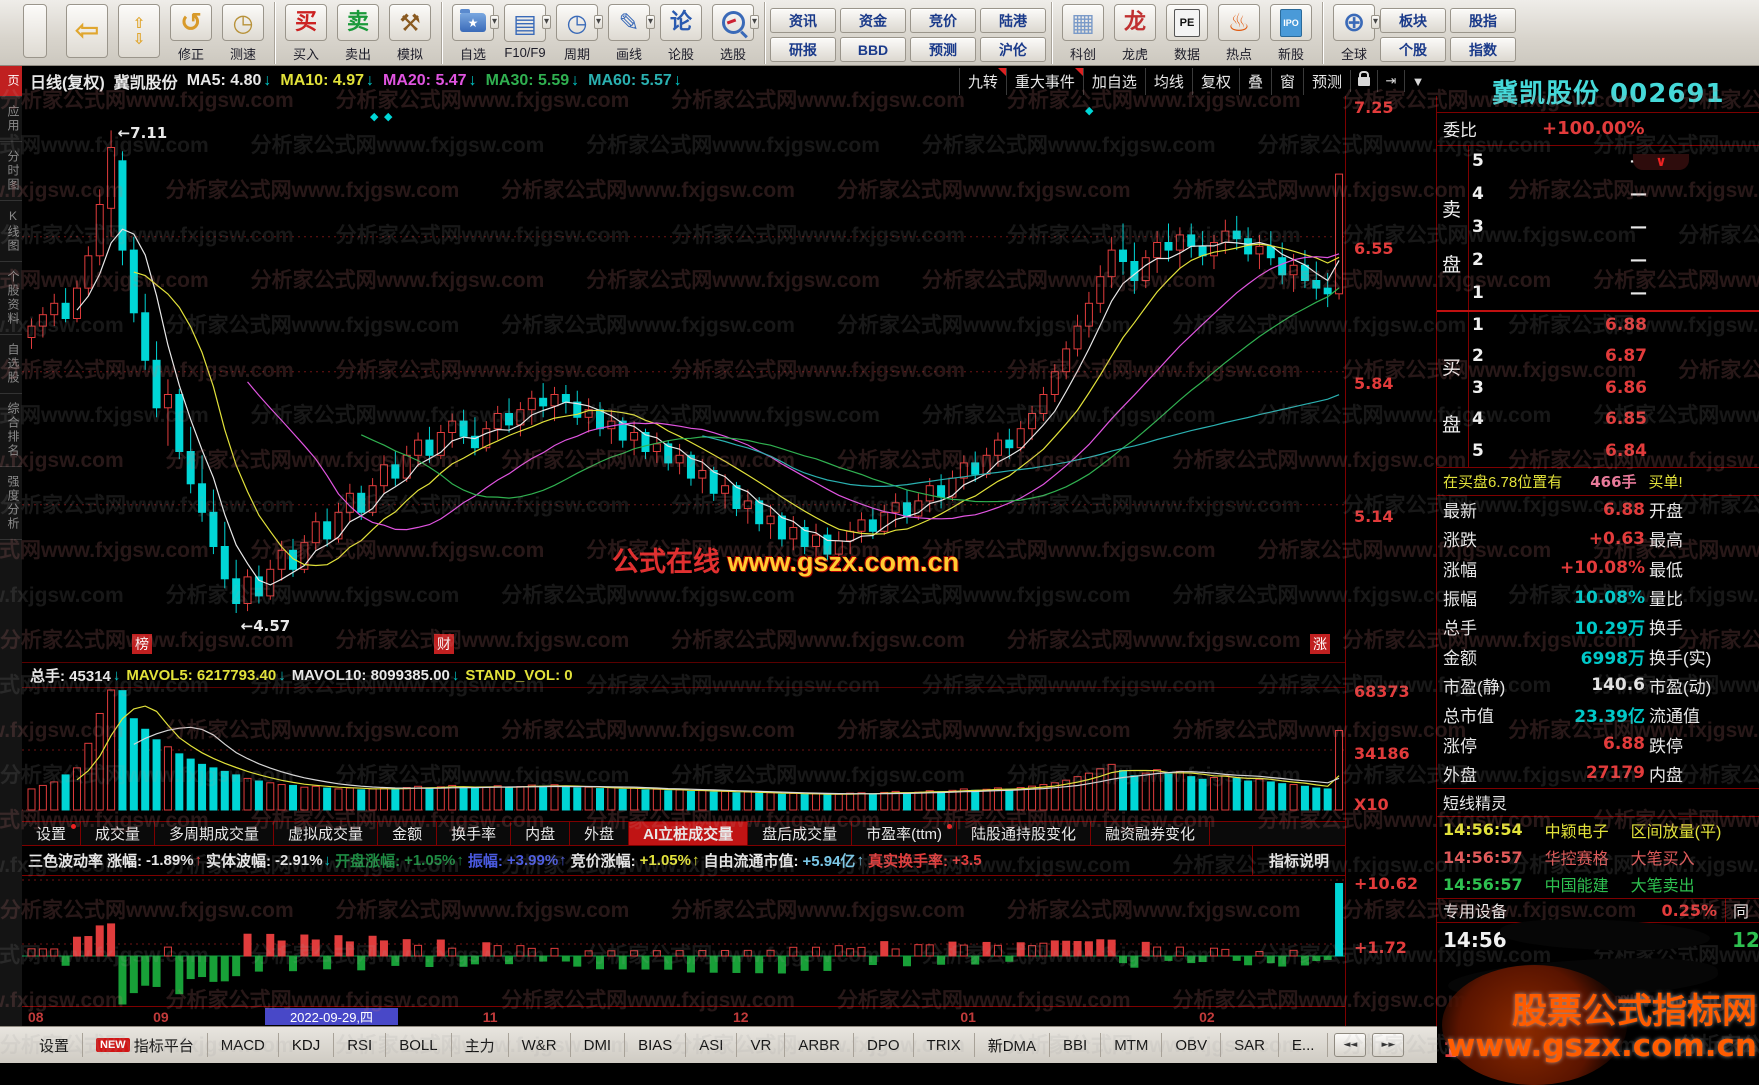  What do you see at coordinates (1598, 388) in the screenshot?
I see `buy-queue-row-3: 3 6.86` at bounding box center [1598, 388].